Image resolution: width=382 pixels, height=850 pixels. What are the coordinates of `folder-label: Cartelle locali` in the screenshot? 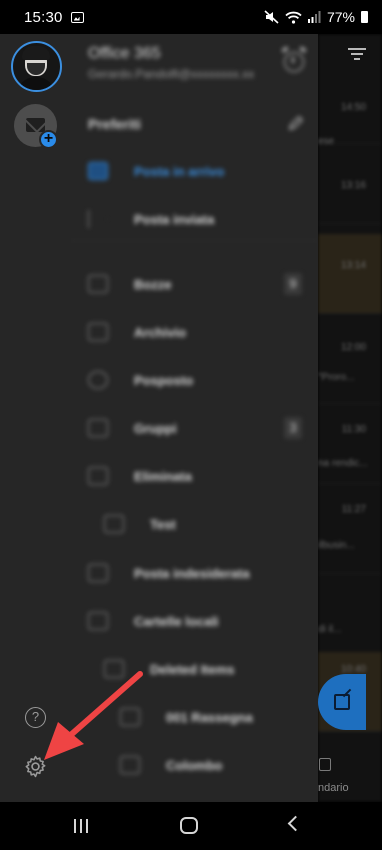 It's located at (176, 621).